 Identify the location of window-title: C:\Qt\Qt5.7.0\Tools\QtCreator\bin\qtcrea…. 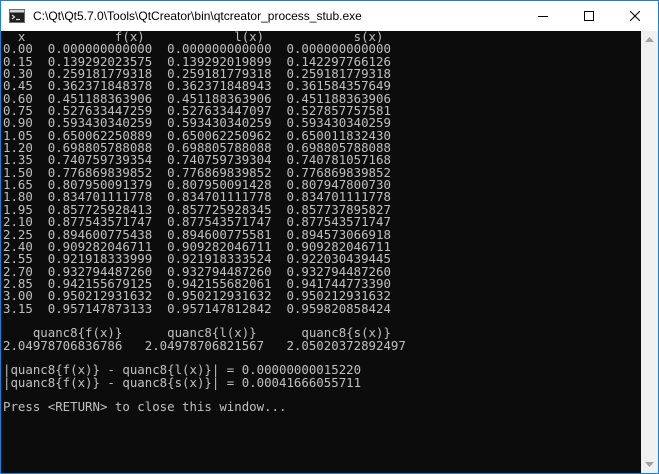
(197, 16).